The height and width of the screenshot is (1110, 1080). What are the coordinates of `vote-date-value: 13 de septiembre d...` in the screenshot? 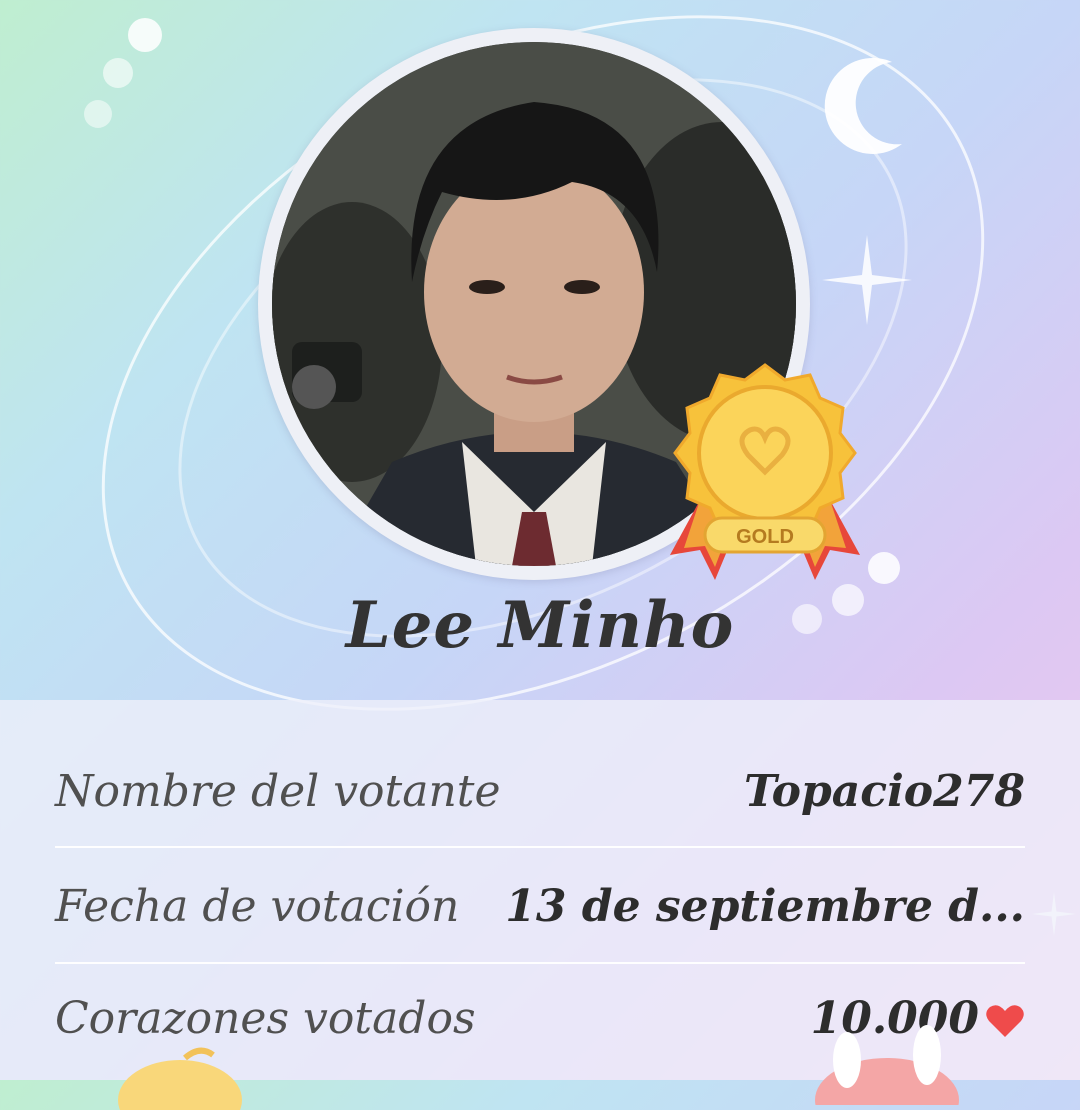 It's located at (765, 906).